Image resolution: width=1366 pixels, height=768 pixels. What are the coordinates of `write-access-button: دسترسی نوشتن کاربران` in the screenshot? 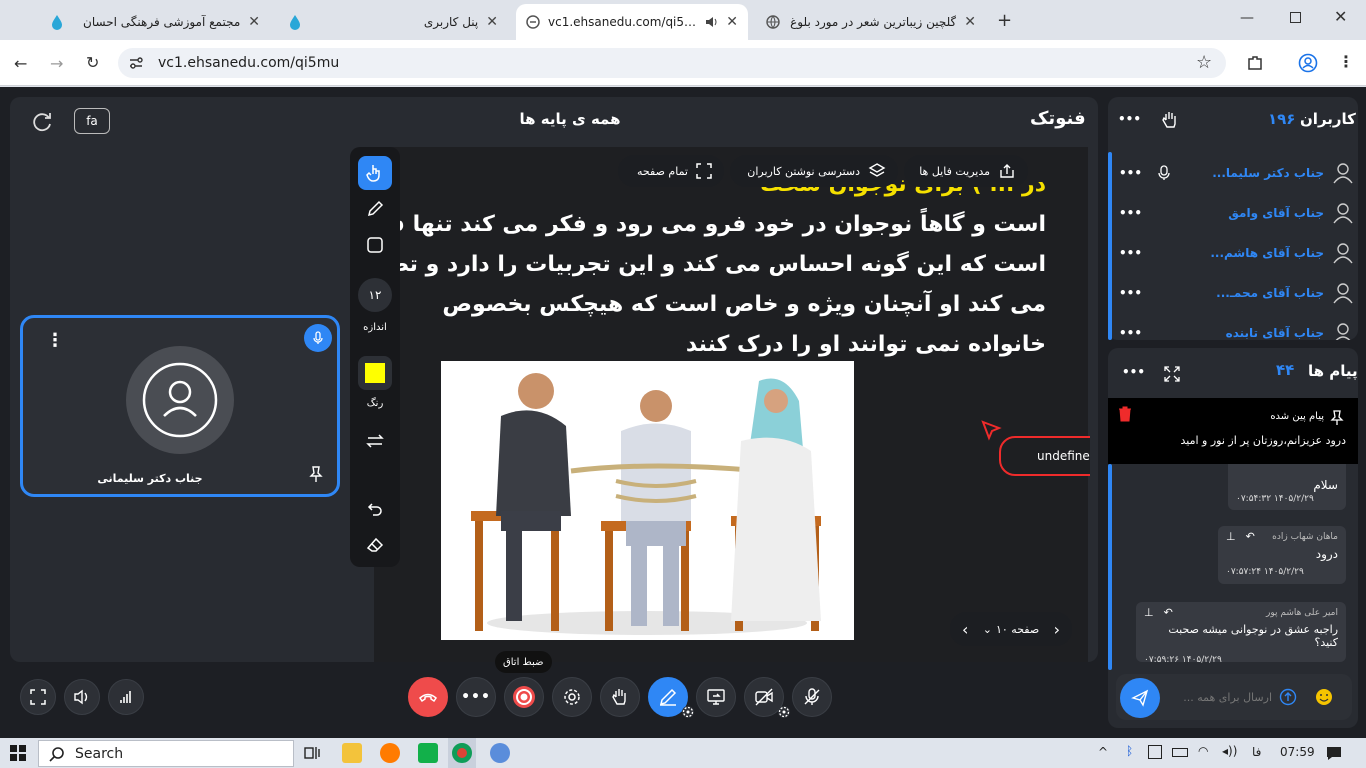 It's located at (814, 171).